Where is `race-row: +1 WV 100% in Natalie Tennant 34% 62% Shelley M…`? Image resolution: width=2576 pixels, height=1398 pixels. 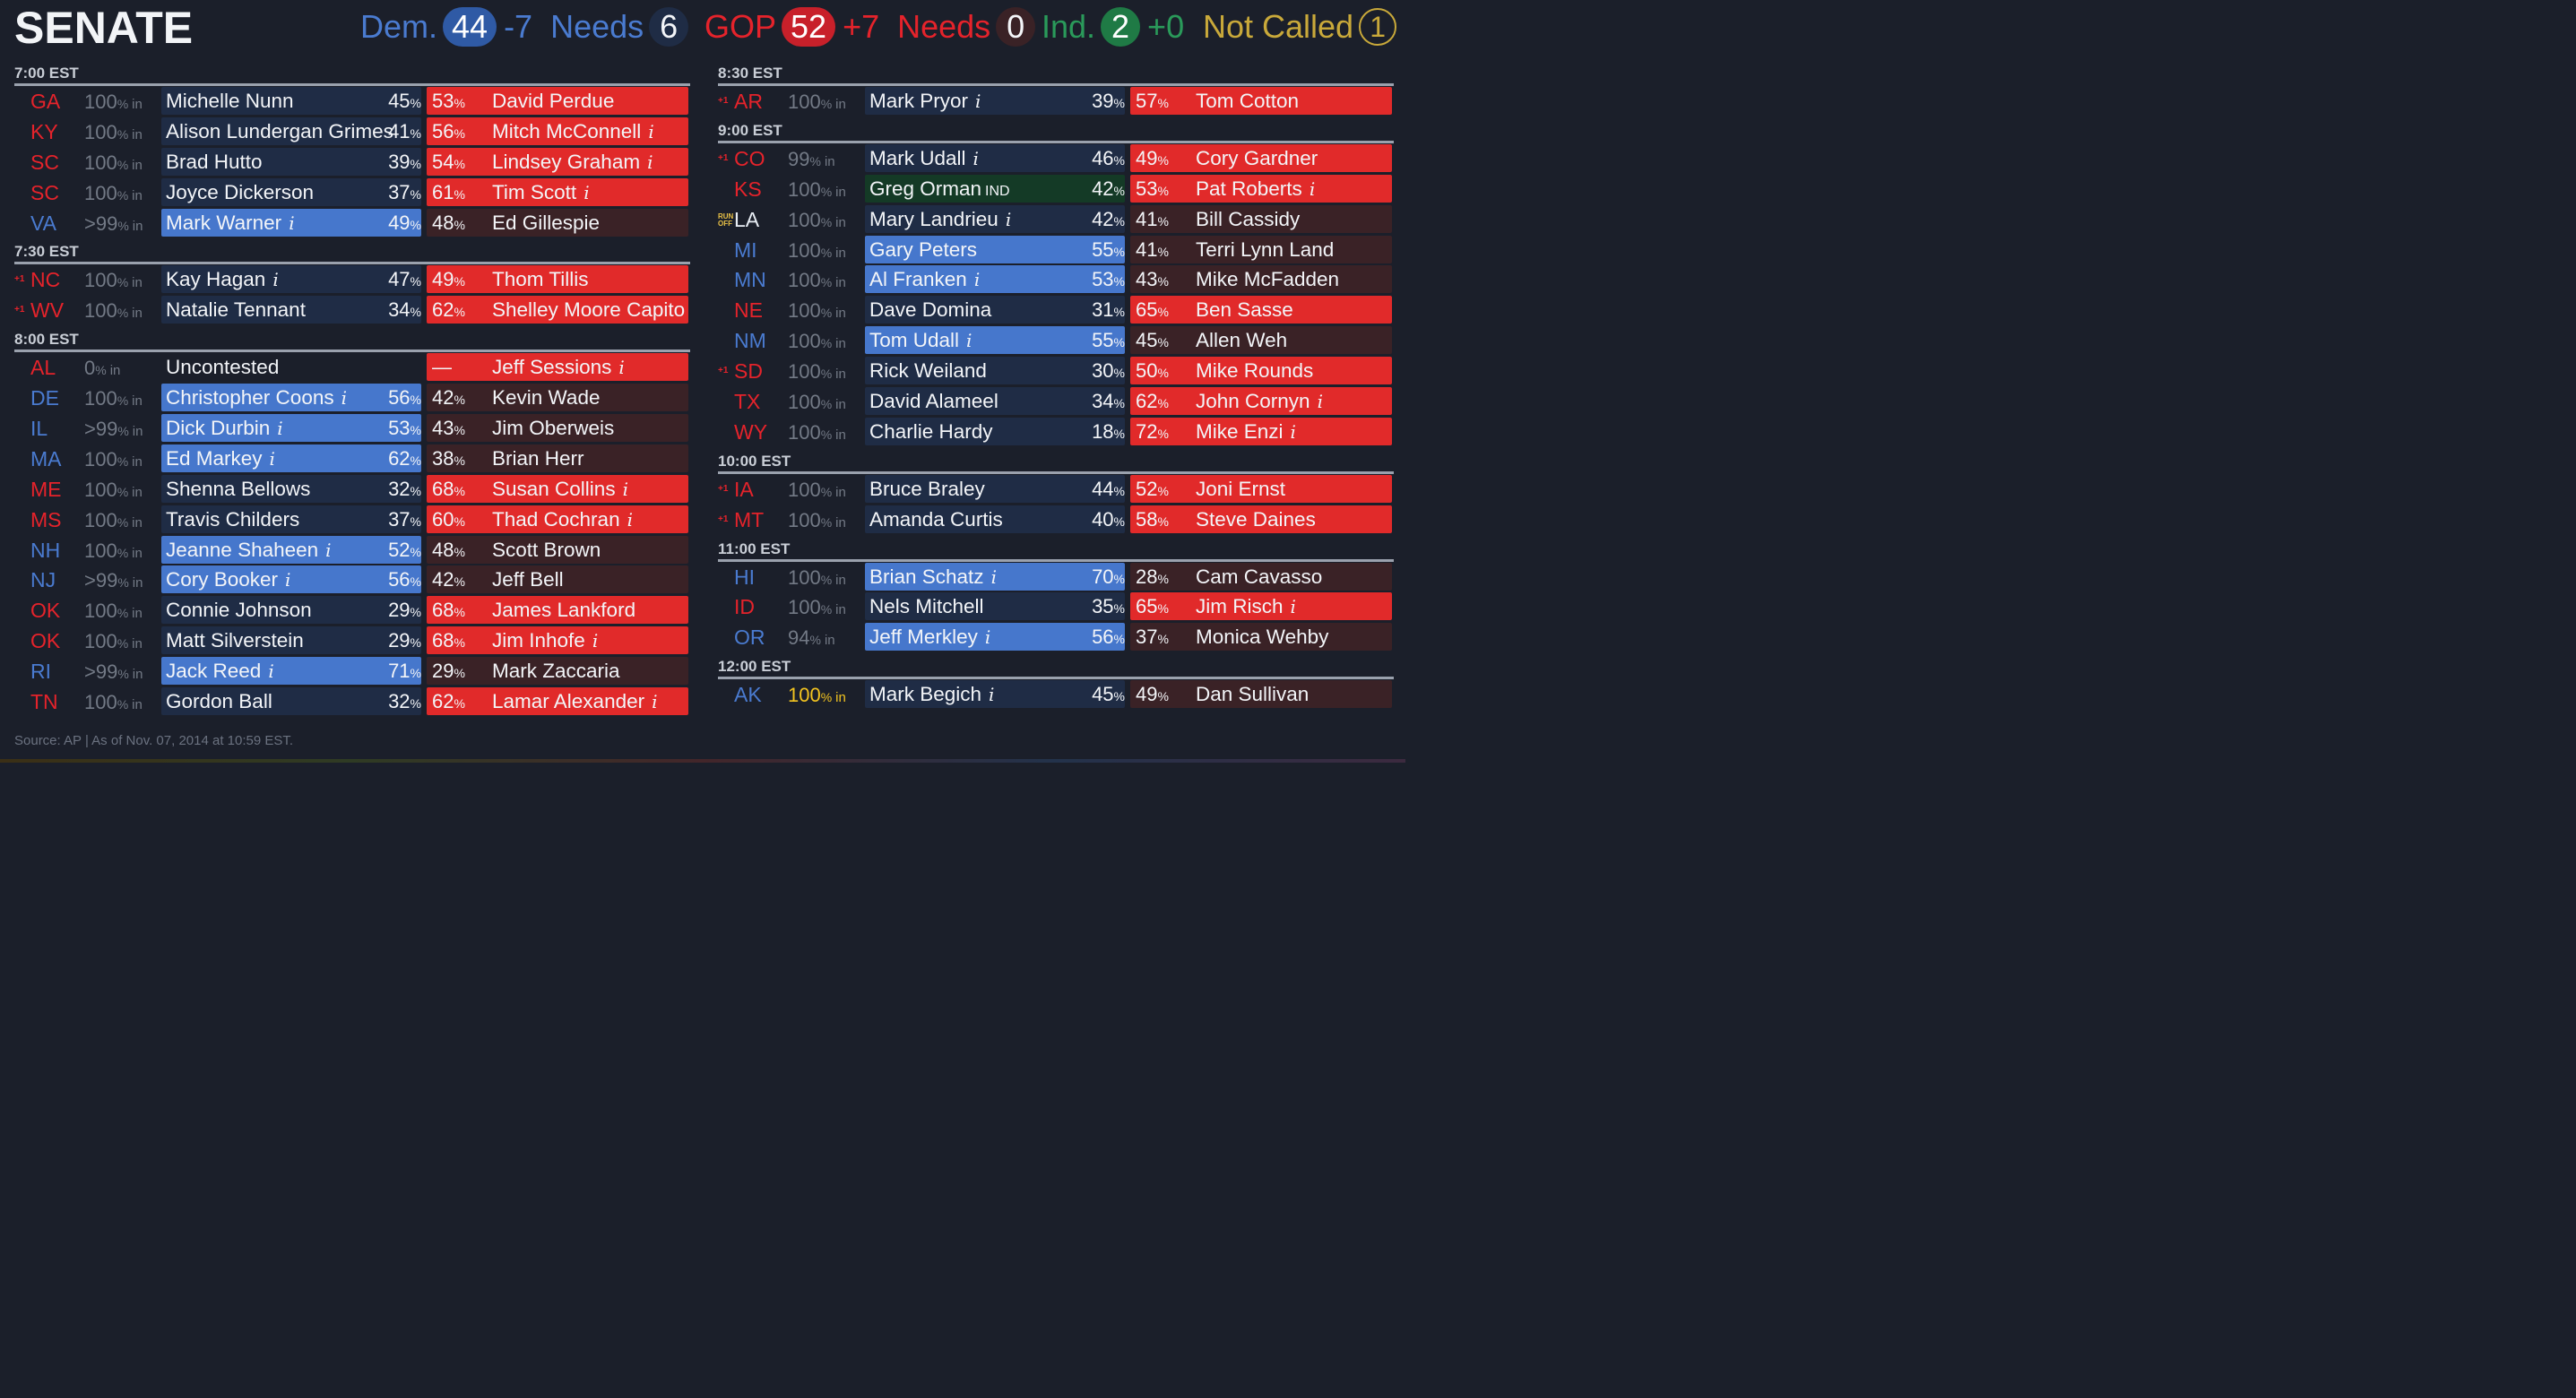 race-row: +1 WV 100% in Natalie Tennant 34% 62% Shelley M… is located at coordinates (352, 310).